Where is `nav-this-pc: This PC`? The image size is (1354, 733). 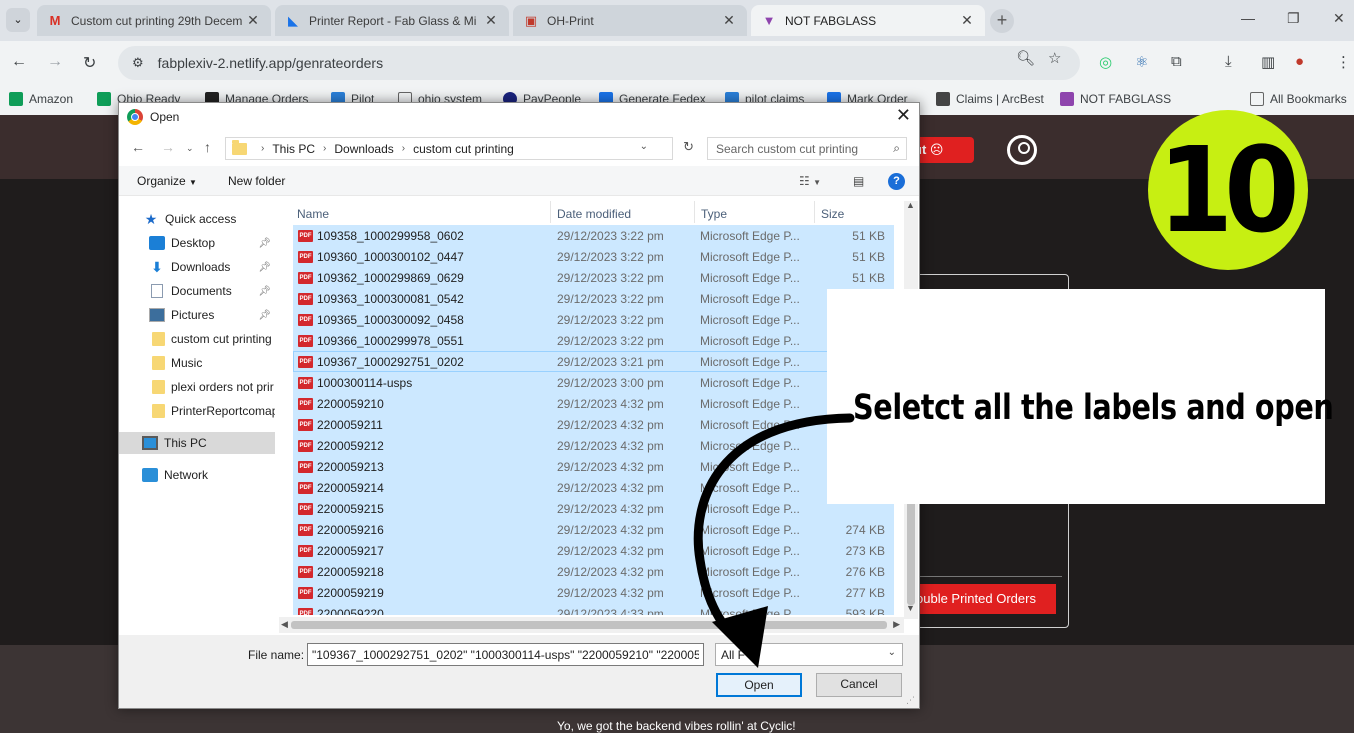 nav-this-pc: This PC is located at coordinates (197, 443).